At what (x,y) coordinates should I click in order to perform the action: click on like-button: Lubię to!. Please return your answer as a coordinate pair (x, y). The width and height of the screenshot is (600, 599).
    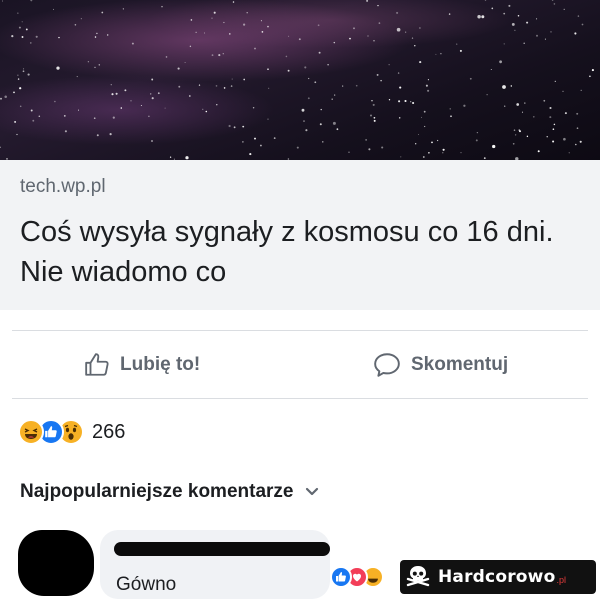
    Looking at the image, I should click on (142, 365).